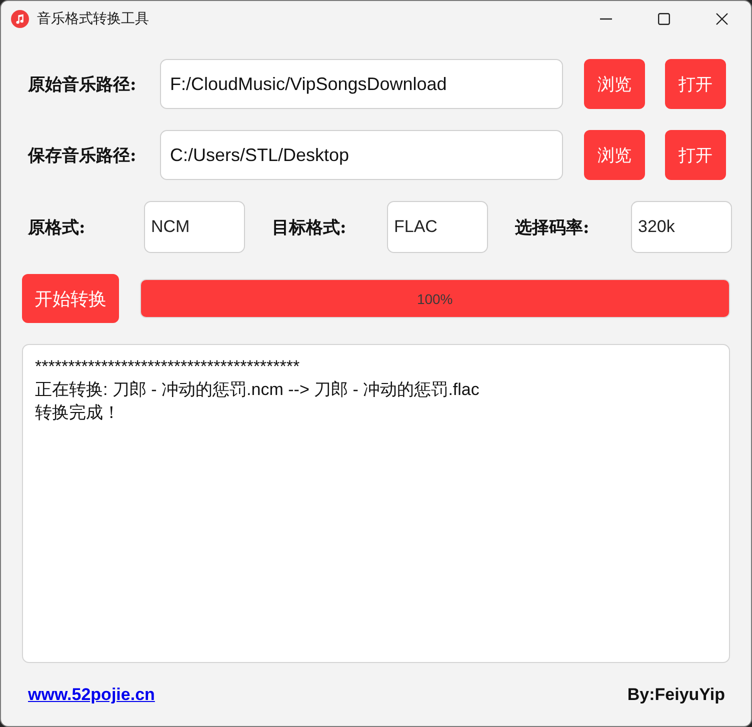 The width and height of the screenshot is (752, 727). Describe the element at coordinates (361, 84) in the screenshot. I see `path-field: F:/CloudMusic/VipSongsDownload` at that location.